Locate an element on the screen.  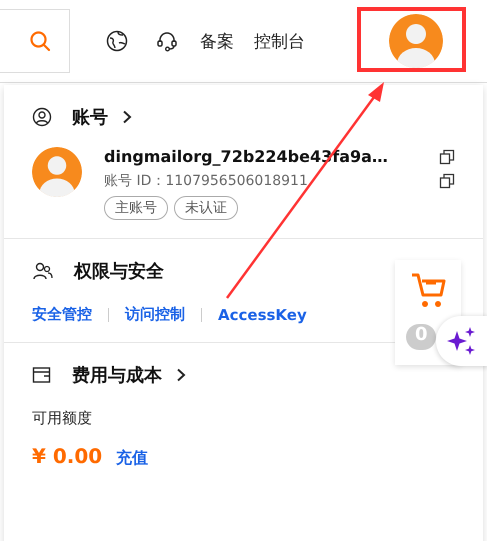
avatar-icon is located at coordinates (57, 172).